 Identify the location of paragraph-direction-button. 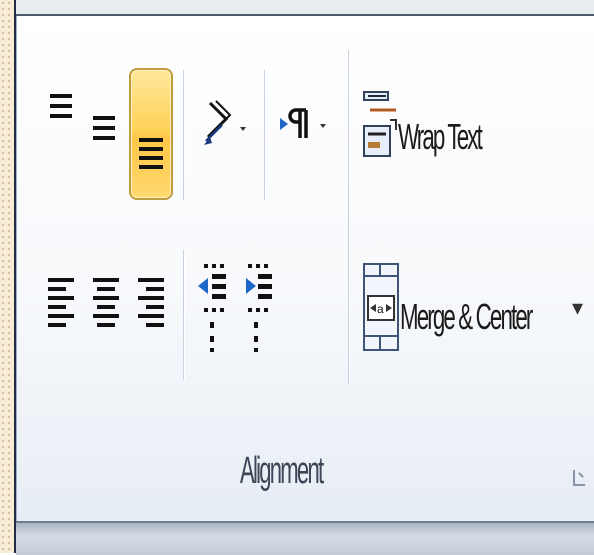
(306, 127).